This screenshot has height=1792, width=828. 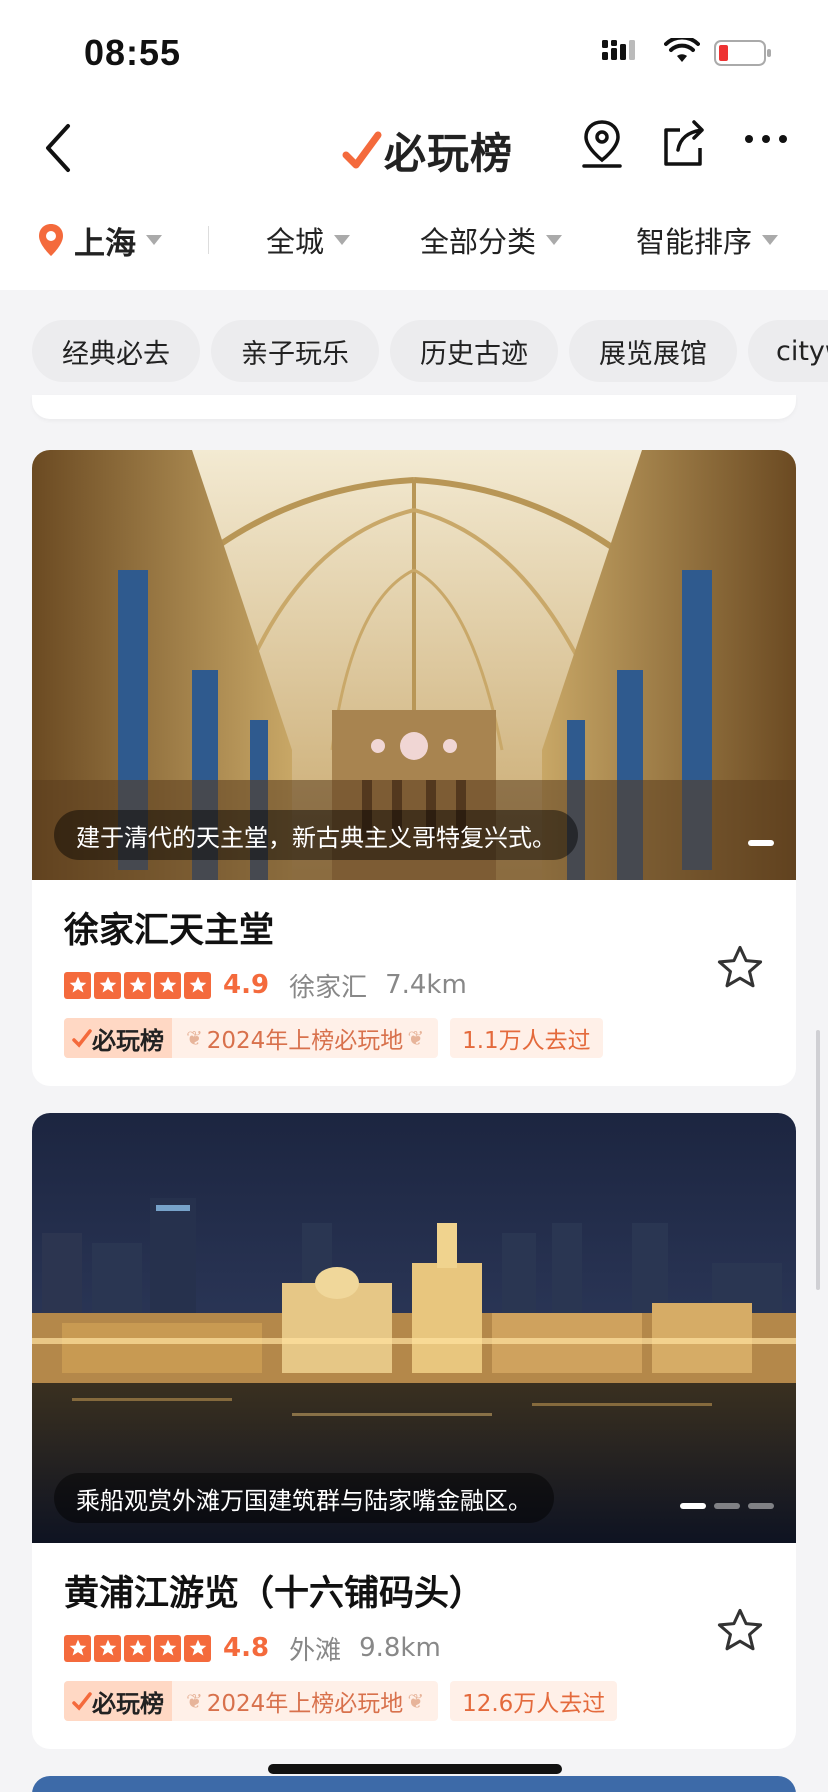 I want to click on rating-row: 4.8 外滩 9.8km, so click(x=252, y=1648).